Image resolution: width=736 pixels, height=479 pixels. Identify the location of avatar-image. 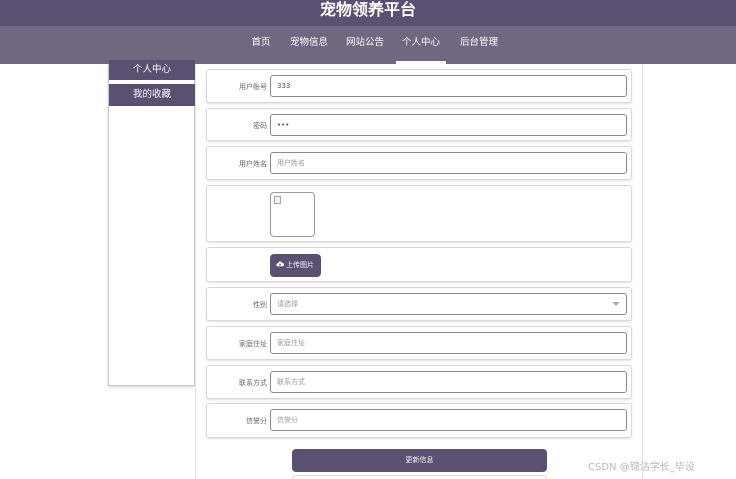
(292, 214).